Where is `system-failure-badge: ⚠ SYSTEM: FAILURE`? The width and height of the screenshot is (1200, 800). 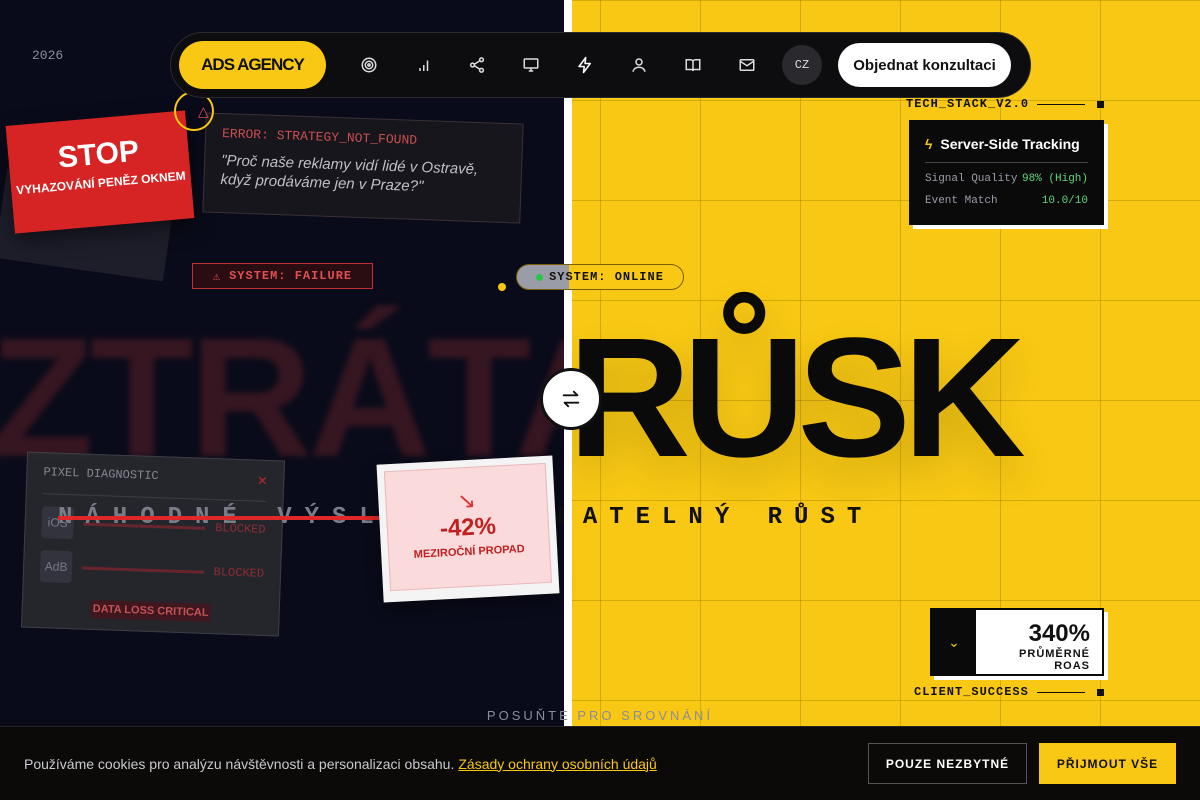 system-failure-badge: ⚠ SYSTEM: FAILURE is located at coordinates (282, 276).